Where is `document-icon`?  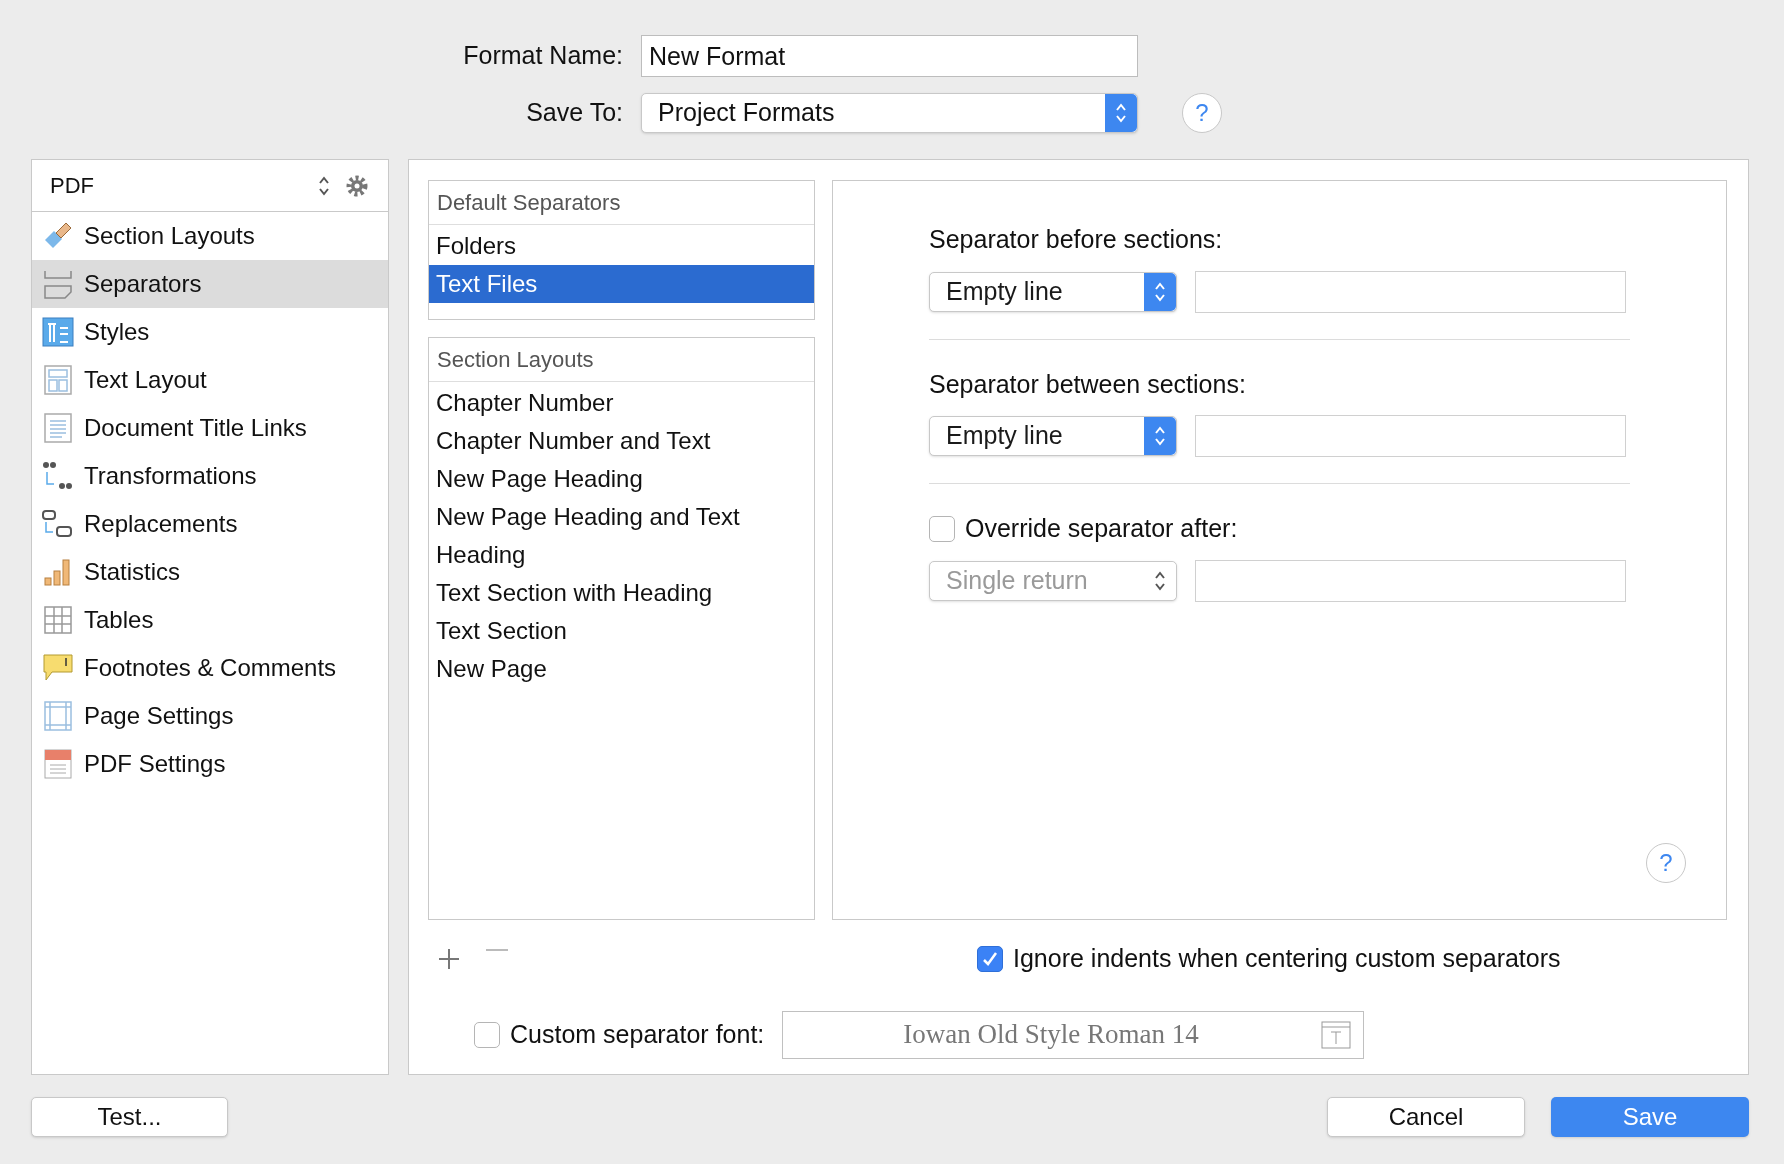
document-icon is located at coordinates (58, 428).